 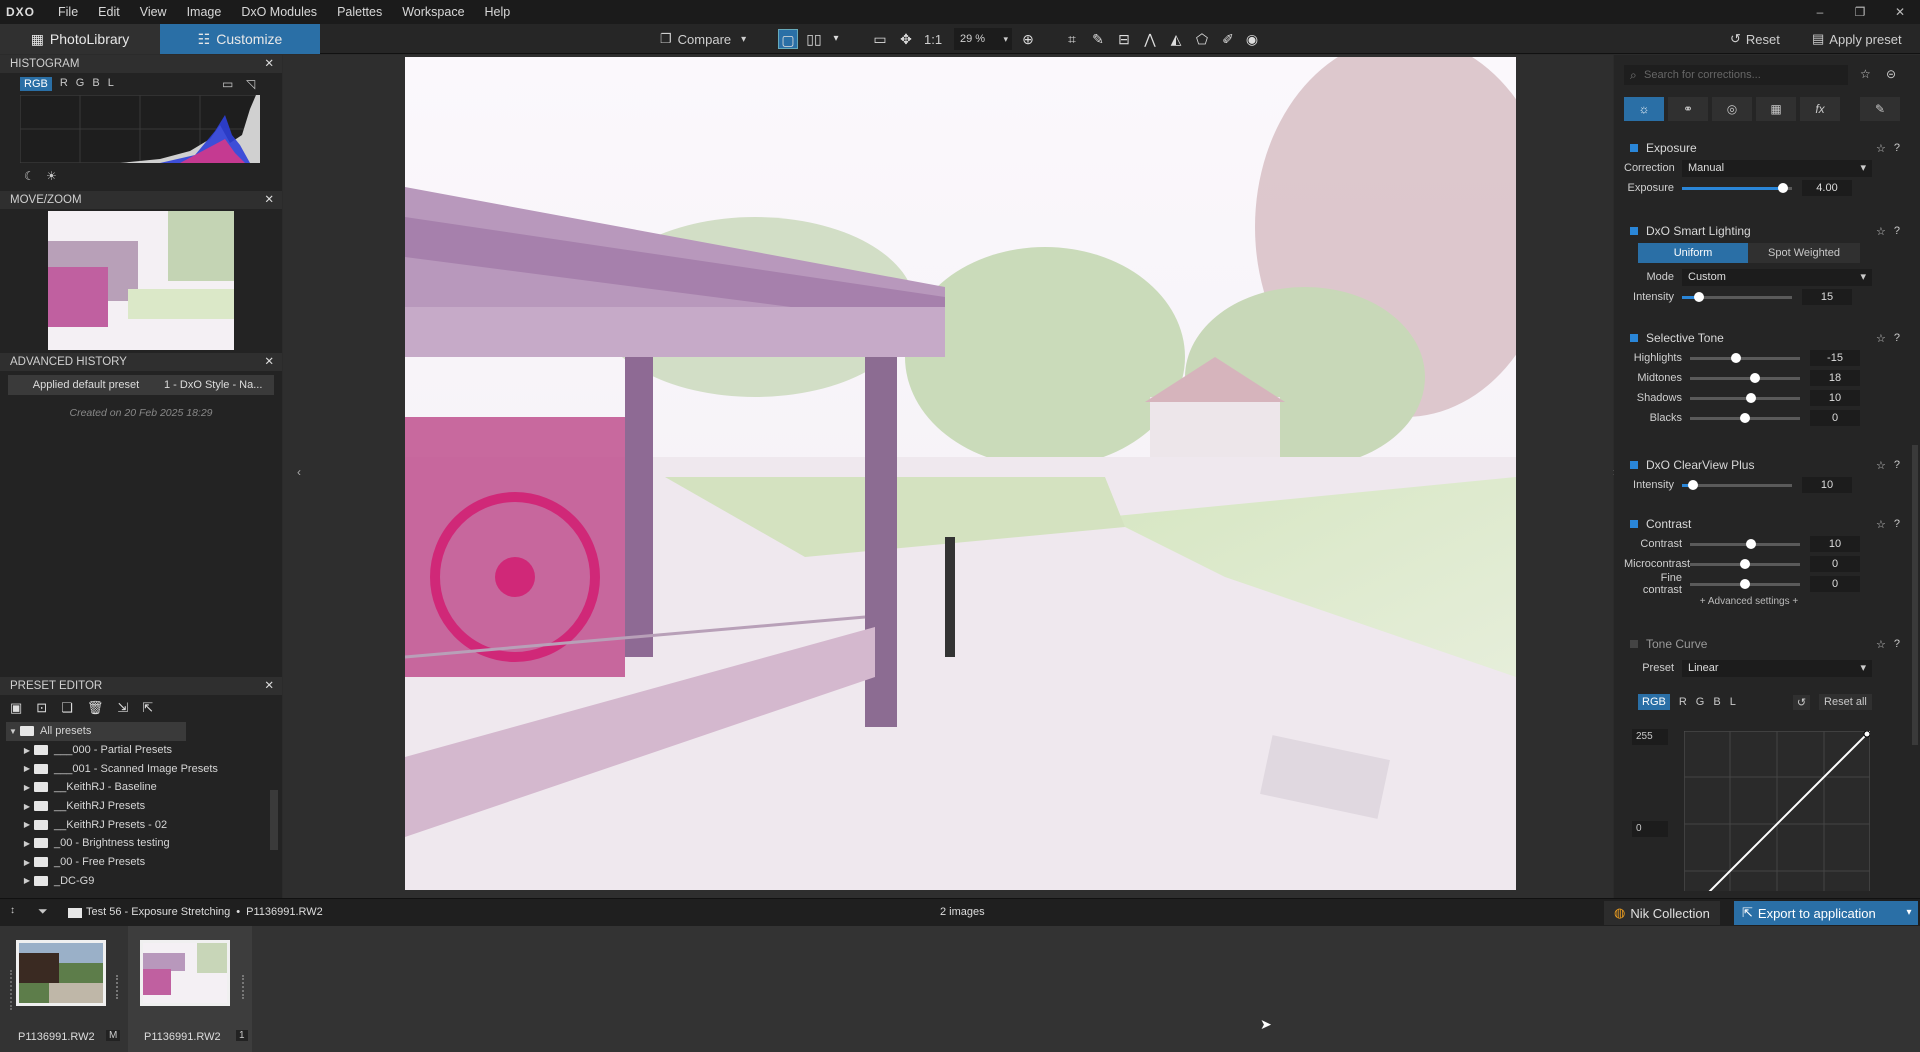 What do you see at coordinates (1891, 74) in the screenshot?
I see `toggle-icon: ⊝` at bounding box center [1891, 74].